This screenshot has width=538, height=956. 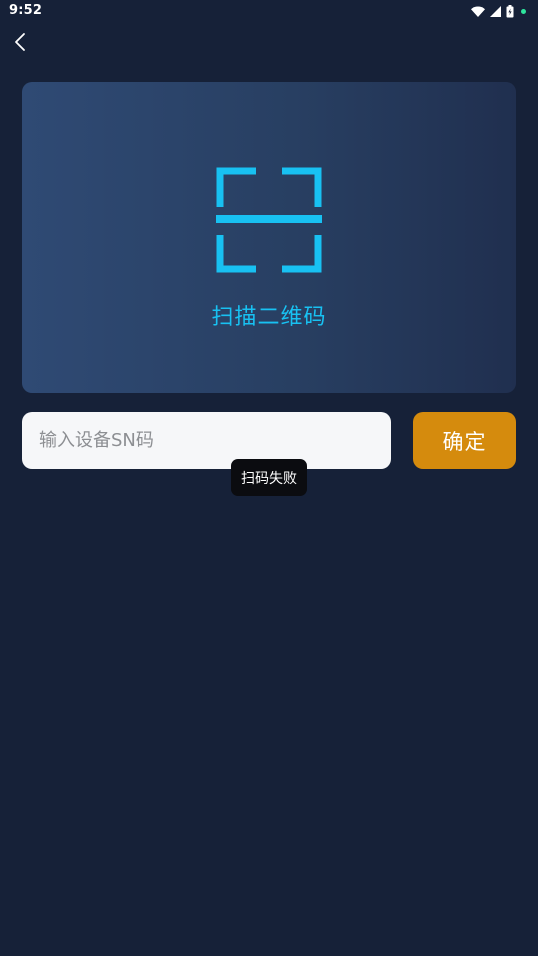 What do you see at coordinates (269, 11) in the screenshot?
I see `status-bar: 9:52` at bounding box center [269, 11].